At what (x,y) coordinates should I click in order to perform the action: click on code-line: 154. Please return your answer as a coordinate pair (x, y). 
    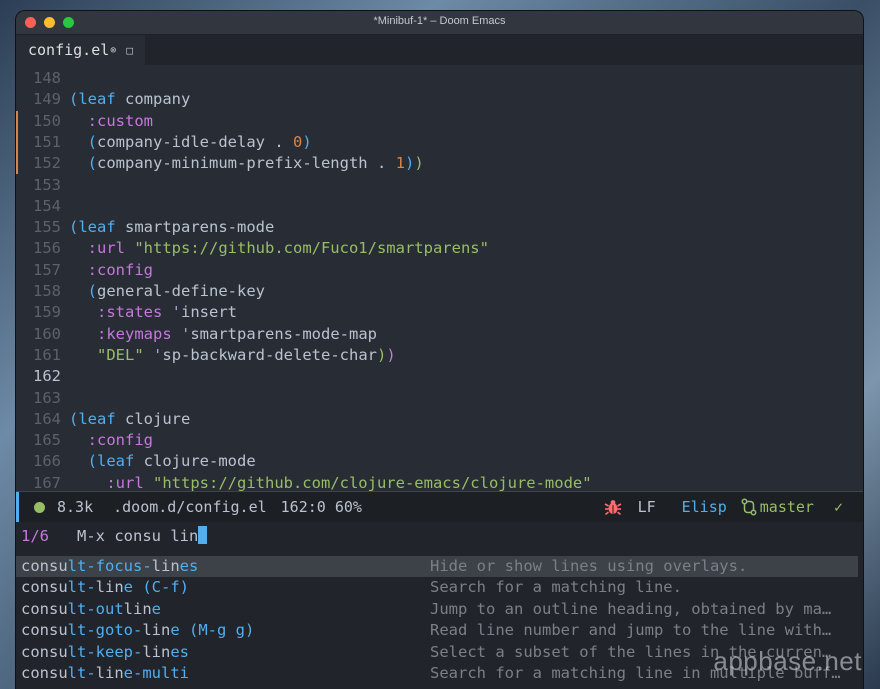
    Looking at the image, I should click on (439, 206).